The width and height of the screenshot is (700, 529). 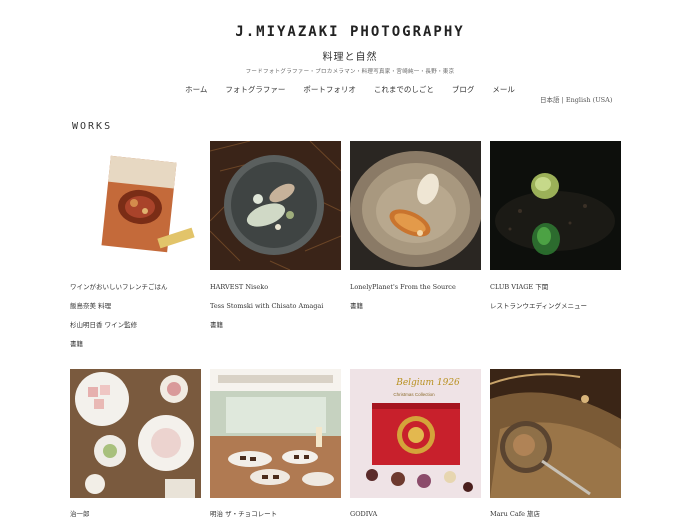 I want to click on work-credit: Tess Stomski with Chisato Amagai, so click(x=275, y=307).